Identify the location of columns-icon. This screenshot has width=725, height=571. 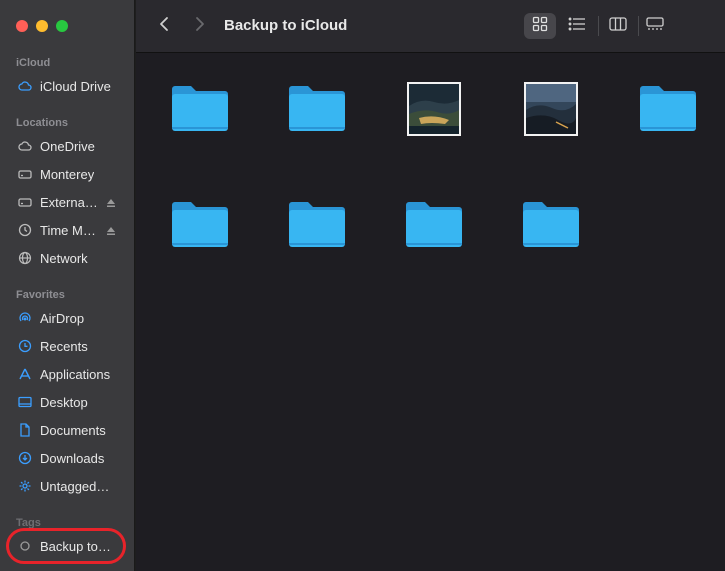
(618, 26).